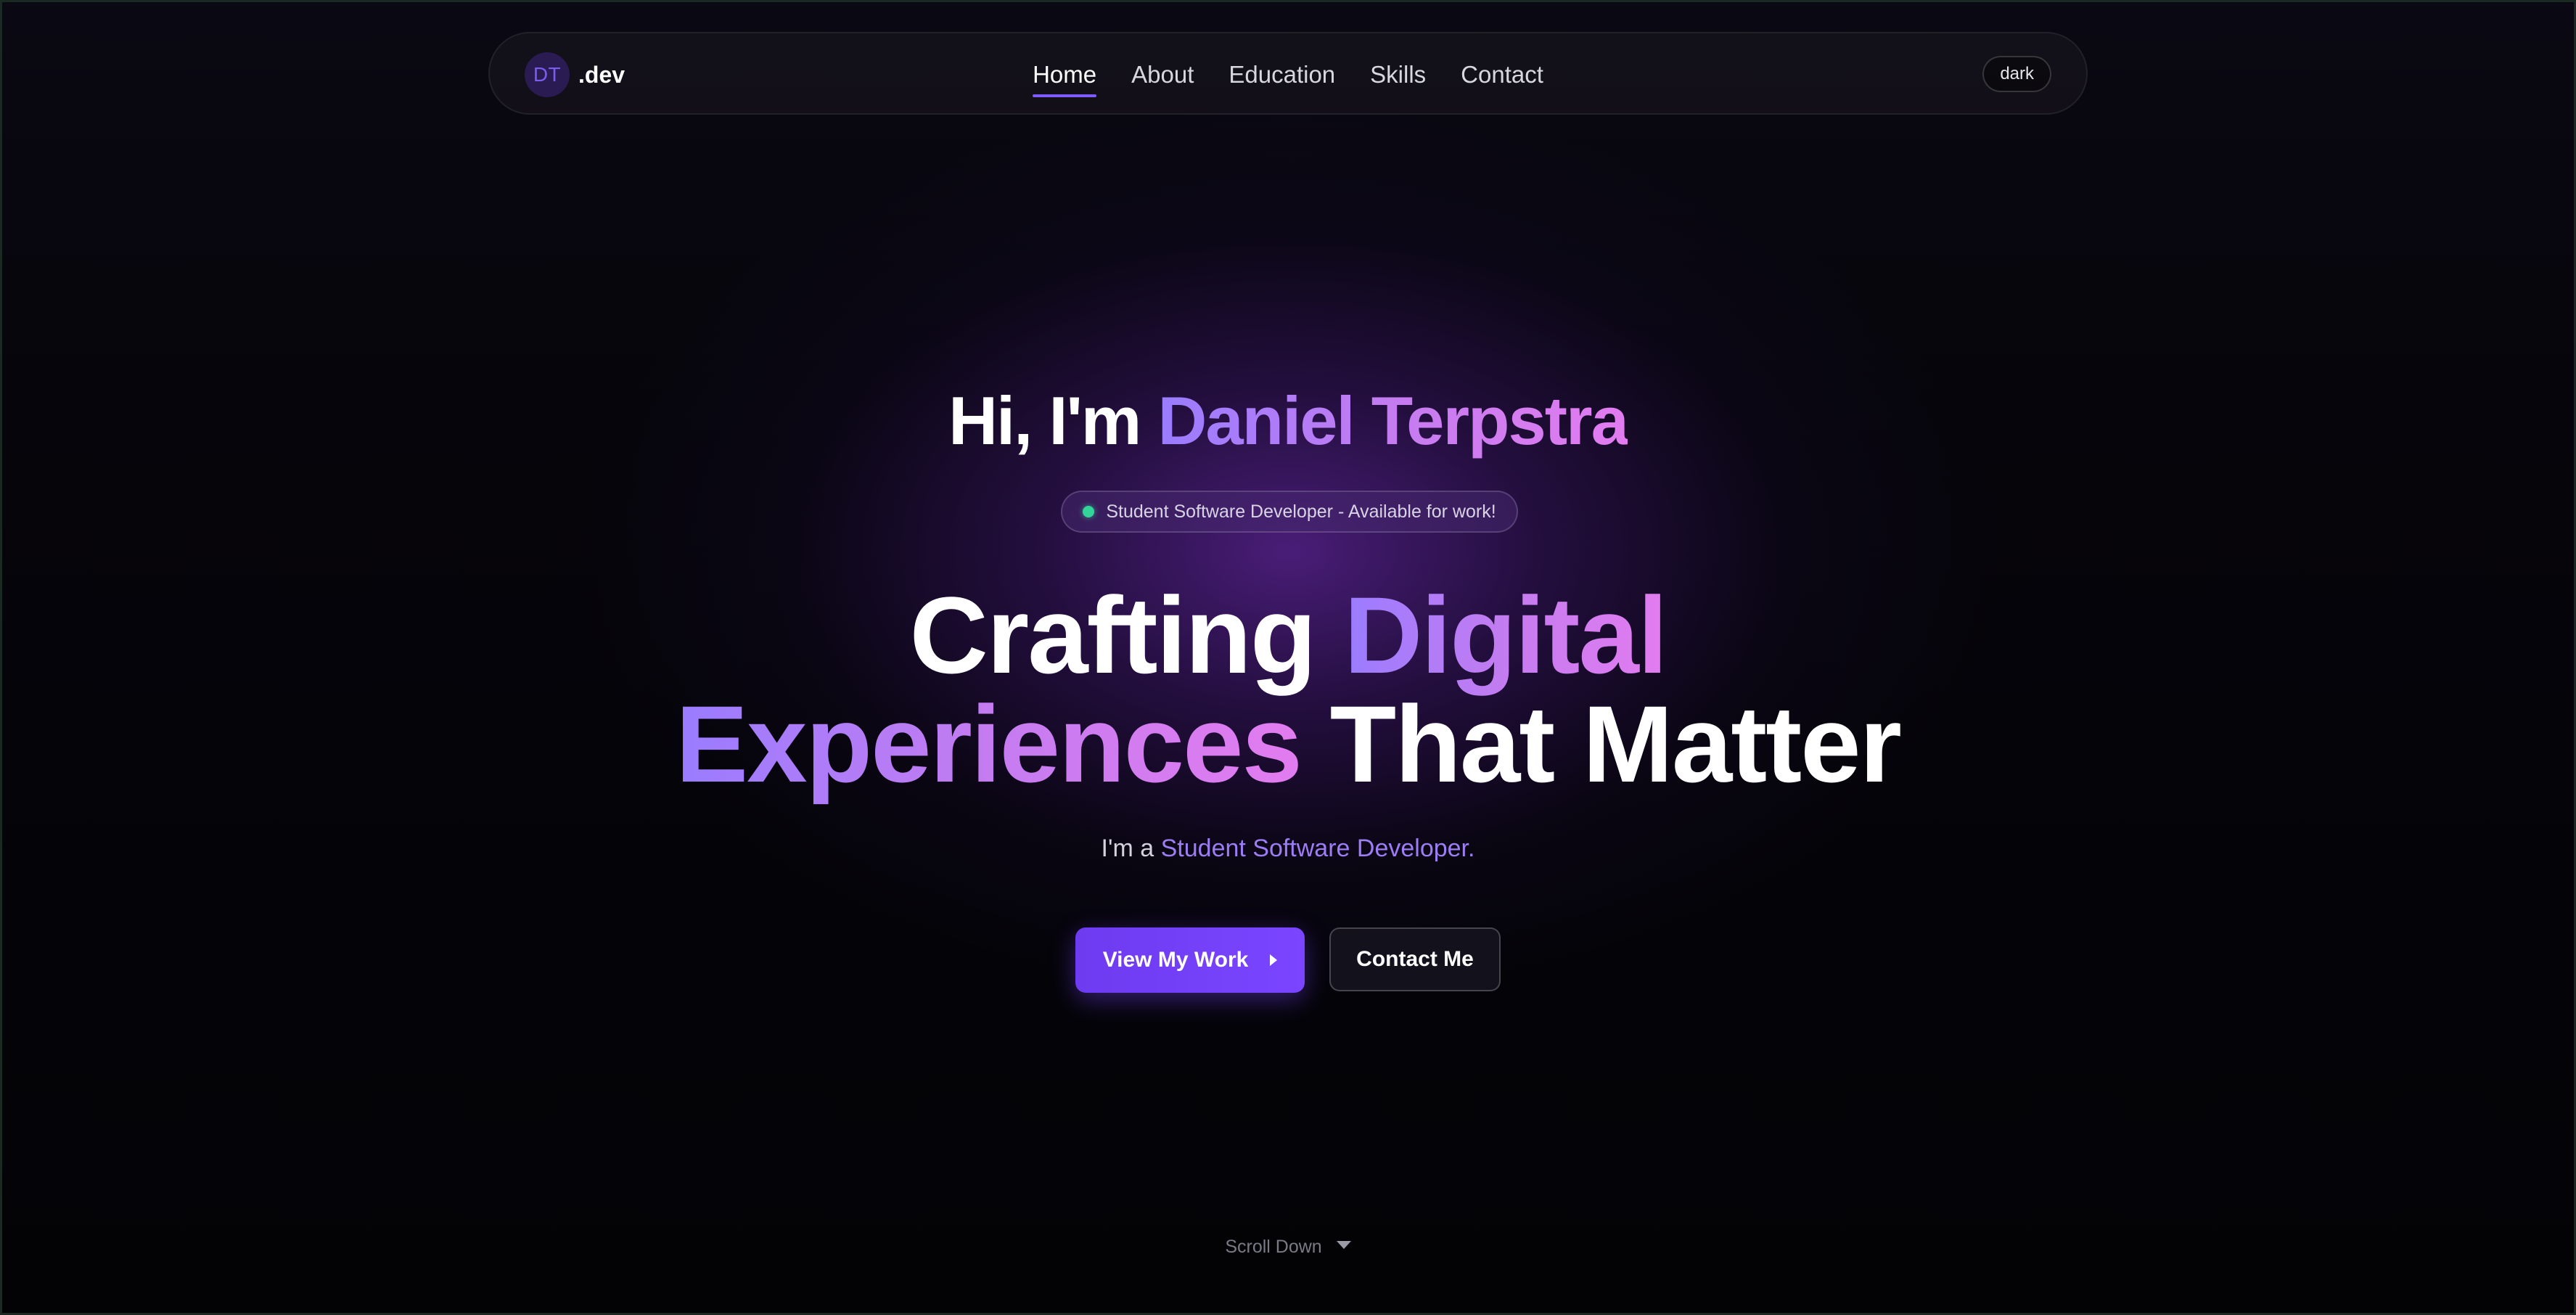  What do you see at coordinates (2016, 74) in the screenshot?
I see `theme-toggle-button: dark` at bounding box center [2016, 74].